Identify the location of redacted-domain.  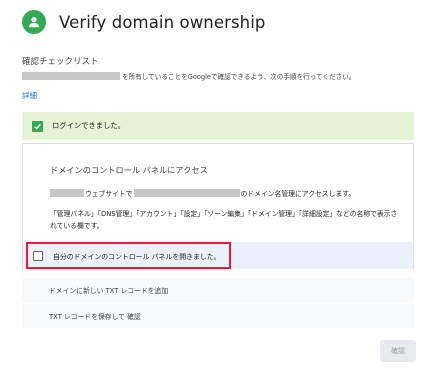
(71, 76).